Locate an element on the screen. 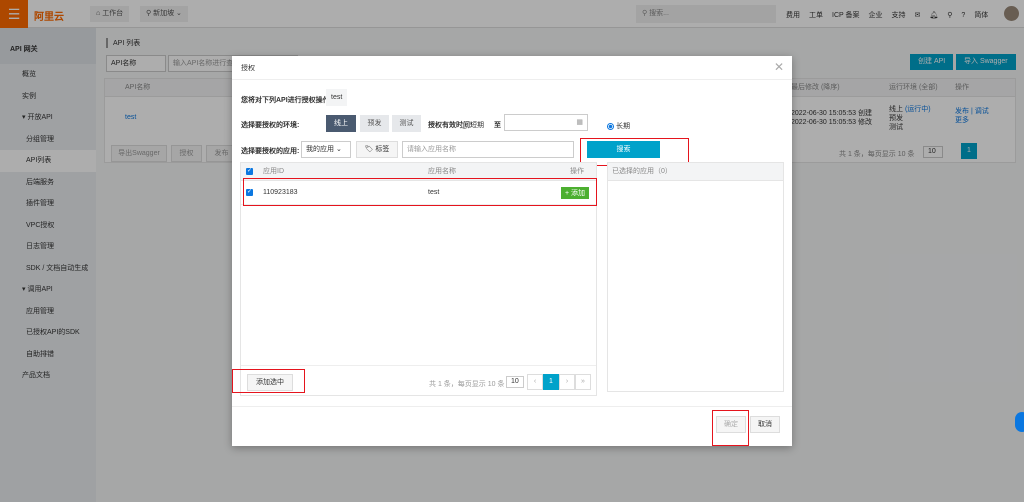 This screenshot has width=1024, height=502. tag-button: 🏷︎ 标签 is located at coordinates (377, 149).